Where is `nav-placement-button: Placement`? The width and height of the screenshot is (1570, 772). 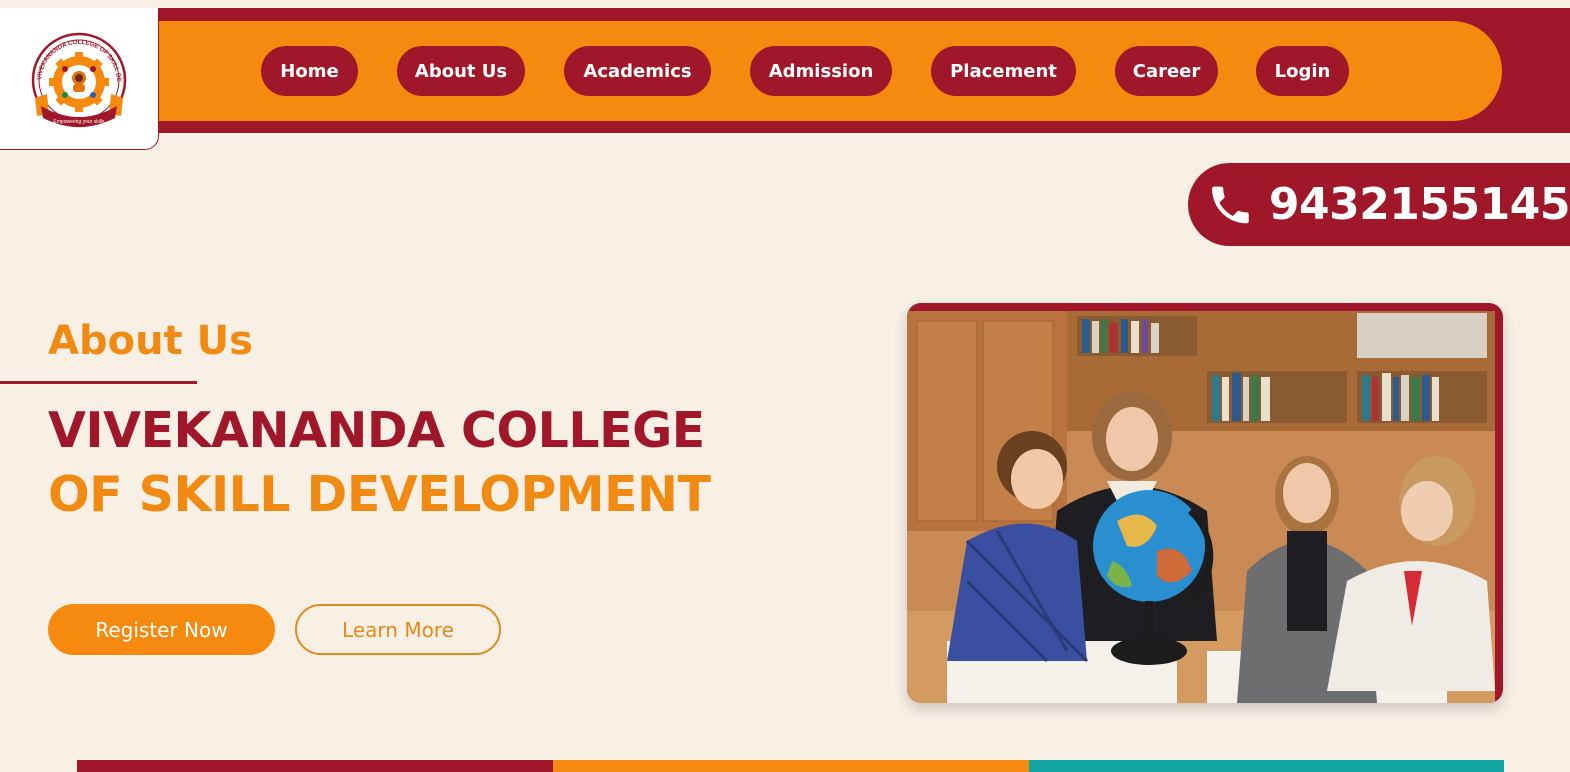
nav-placement-button: Placement is located at coordinates (1003, 71).